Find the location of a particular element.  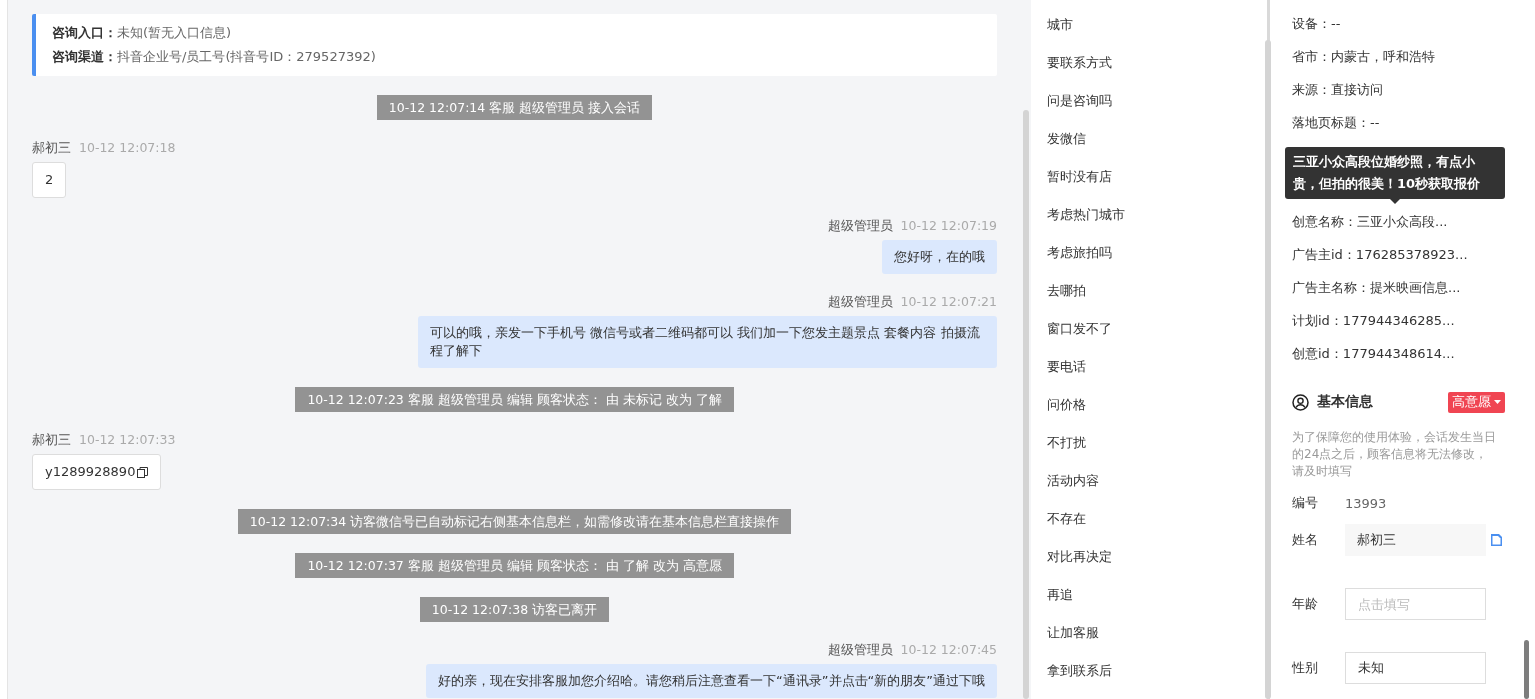

message-bubble: y1289928890 is located at coordinates (97, 472).